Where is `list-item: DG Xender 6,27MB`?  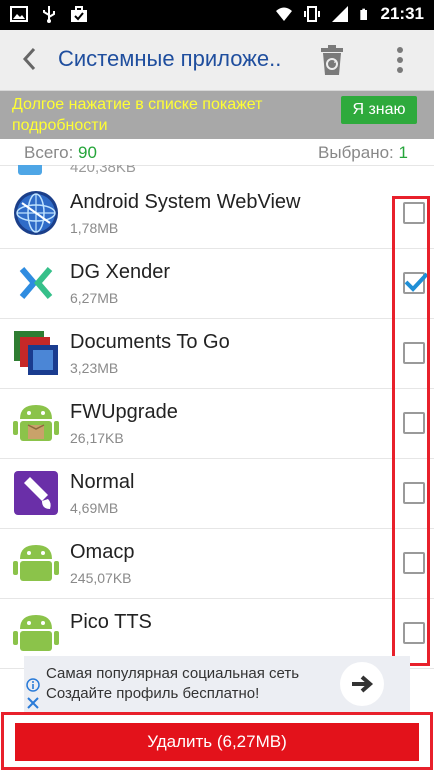 list-item: DG Xender 6,27MB is located at coordinates (217, 283).